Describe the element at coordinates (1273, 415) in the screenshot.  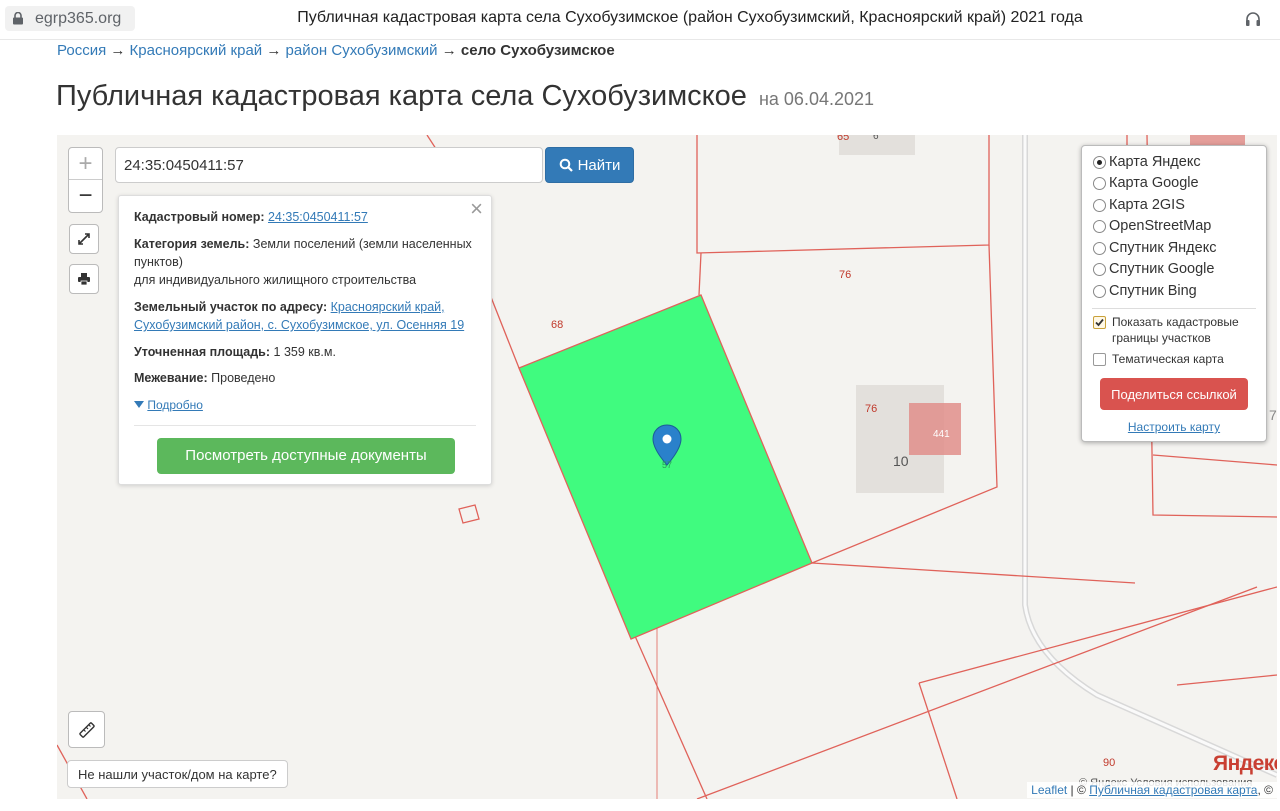
I see `house-number: 7` at that location.